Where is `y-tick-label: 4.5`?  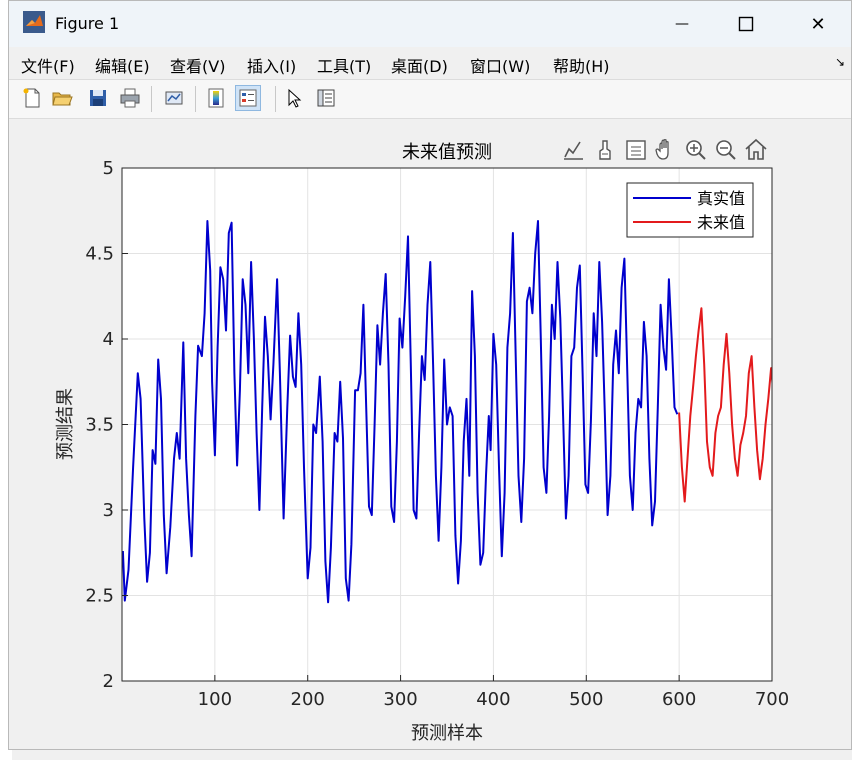
y-tick-label: 4.5 is located at coordinates (99, 254).